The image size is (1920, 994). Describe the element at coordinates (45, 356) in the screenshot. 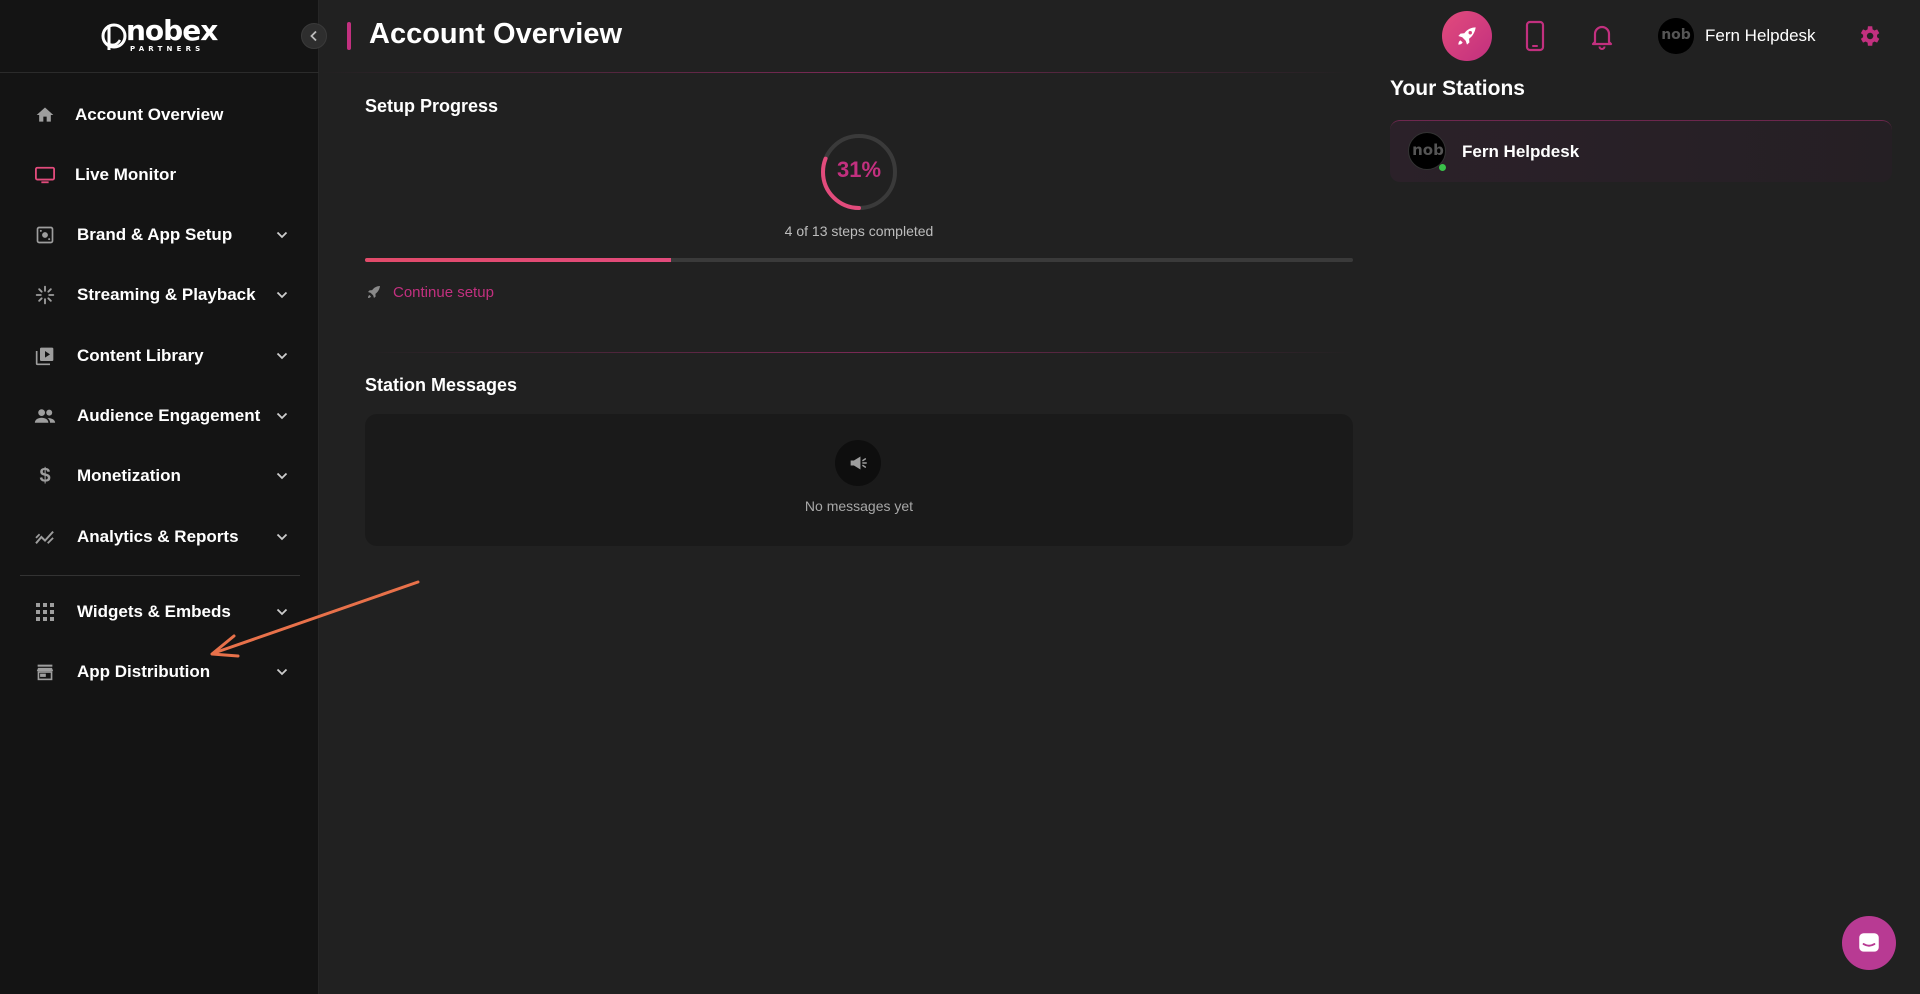

I see `video-library-icon` at that location.